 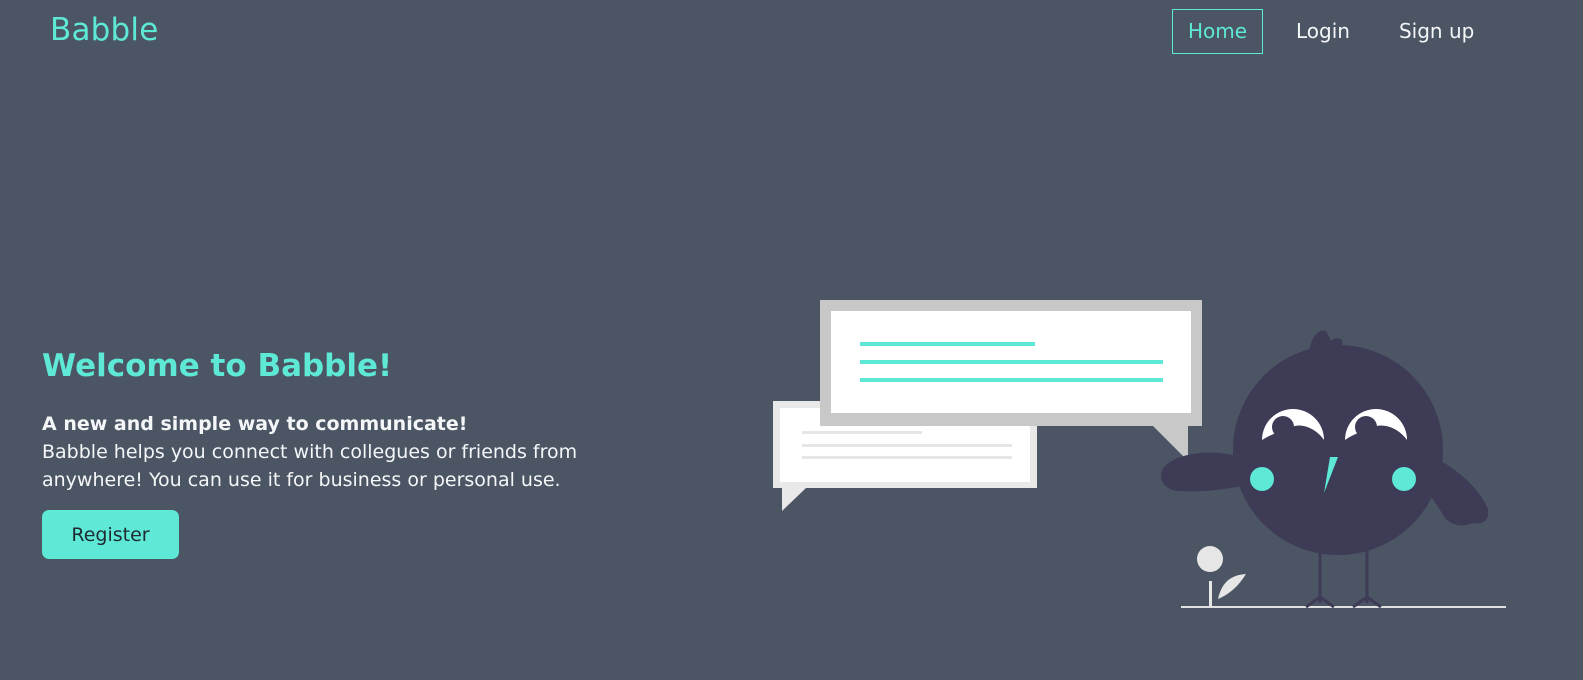 I want to click on register-button: Register, so click(x=110, y=534).